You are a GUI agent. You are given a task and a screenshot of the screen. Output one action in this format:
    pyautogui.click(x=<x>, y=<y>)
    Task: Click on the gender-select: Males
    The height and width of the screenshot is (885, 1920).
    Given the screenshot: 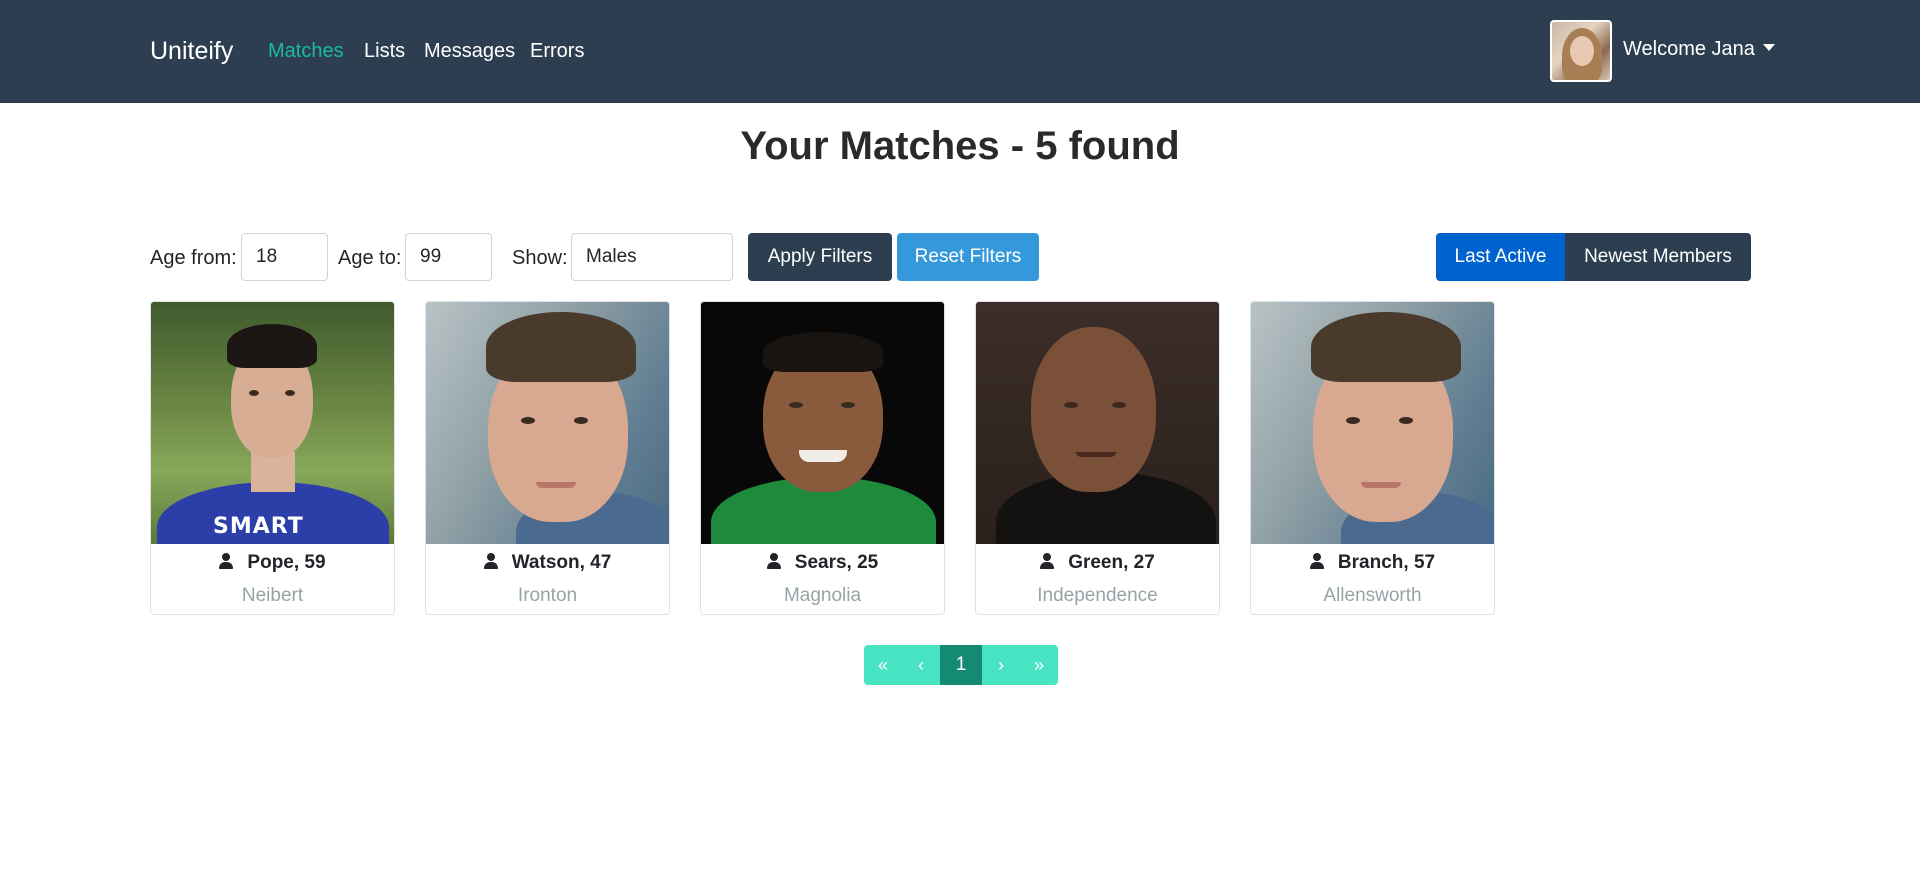 What is the action you would take?
    pyautogui.click(x=652, y=257)
    